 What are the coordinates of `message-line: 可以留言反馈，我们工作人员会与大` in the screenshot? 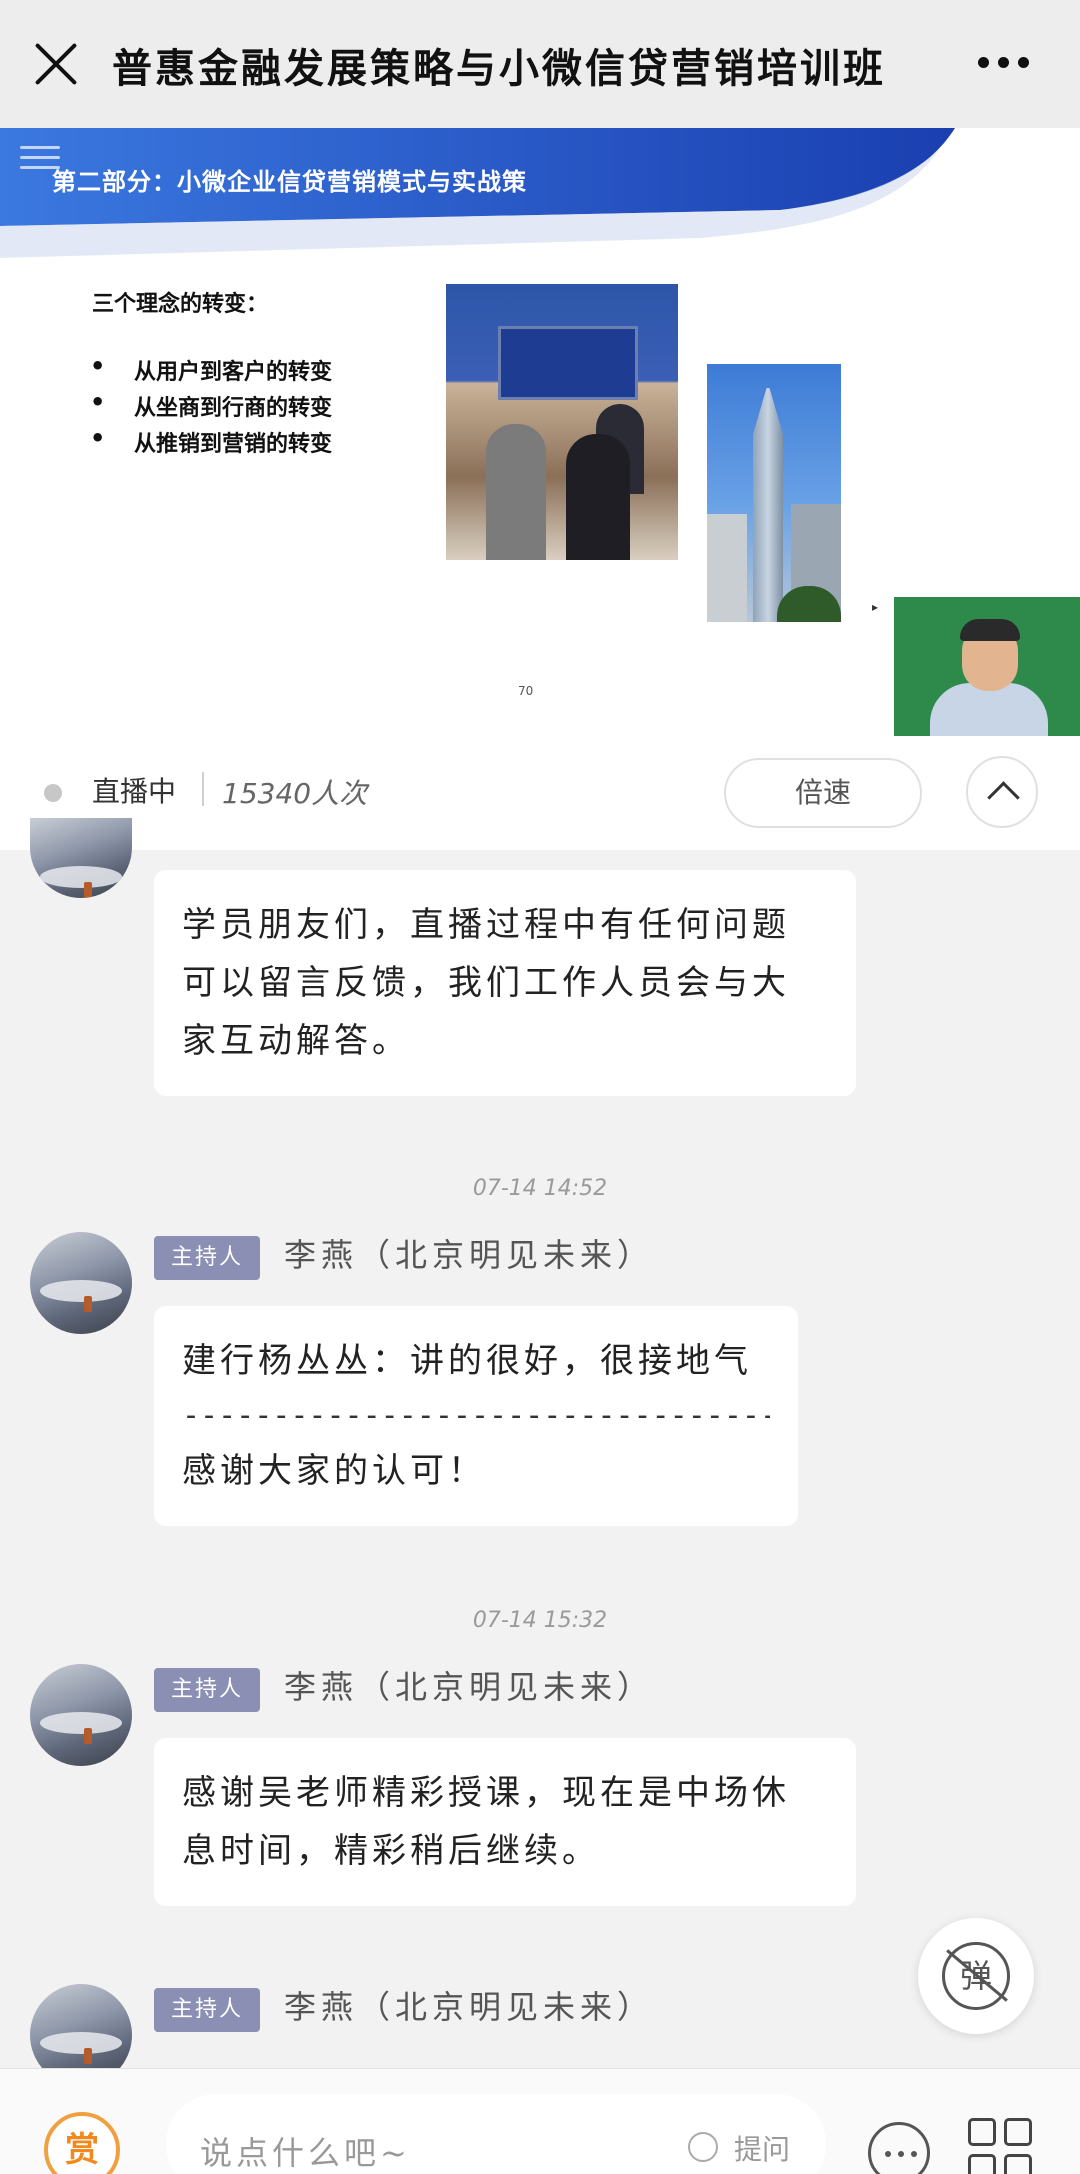 It's located at (486, 983).